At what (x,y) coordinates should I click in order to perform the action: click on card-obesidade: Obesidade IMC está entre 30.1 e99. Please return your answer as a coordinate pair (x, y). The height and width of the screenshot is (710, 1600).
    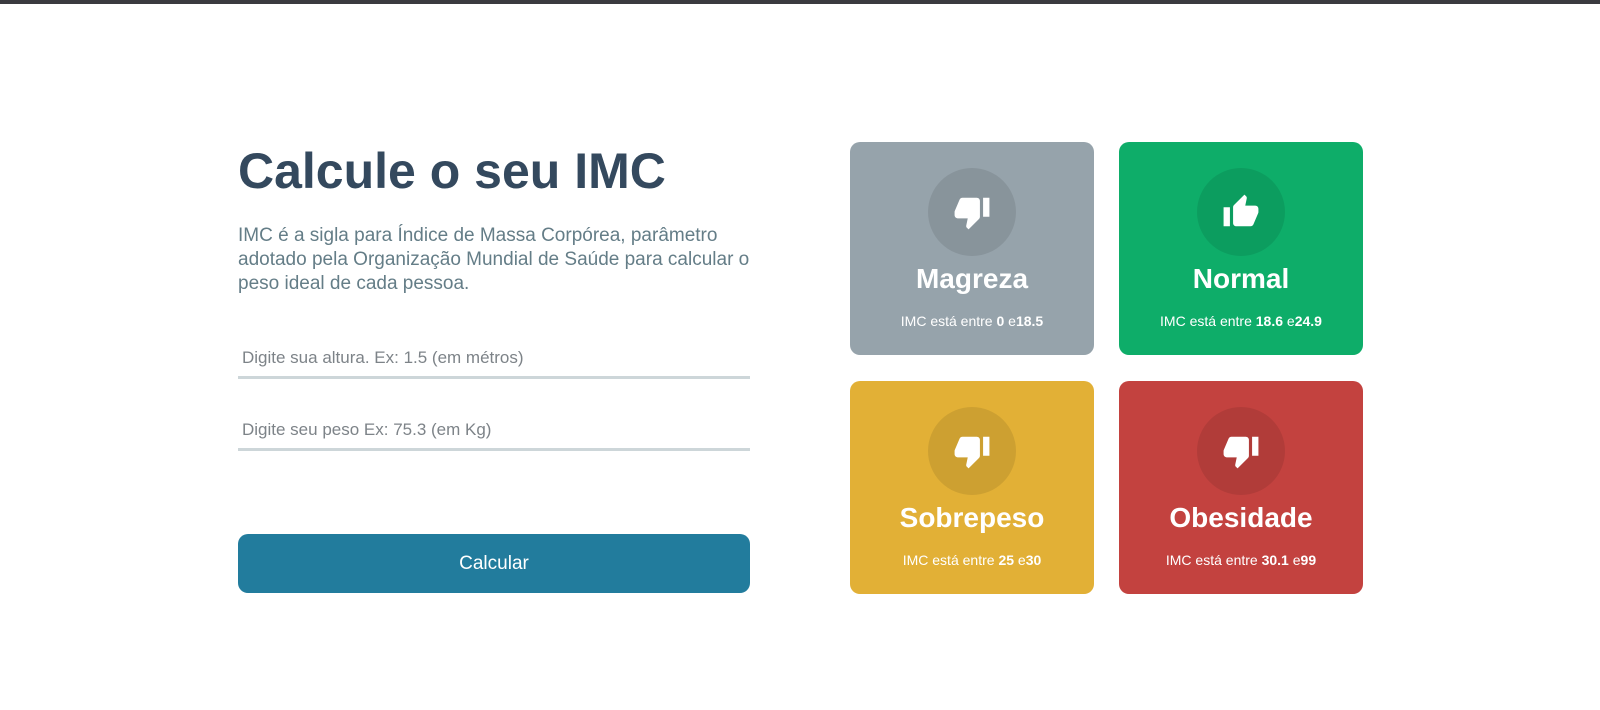
    Looking at the image, I should click on (1241, 487).